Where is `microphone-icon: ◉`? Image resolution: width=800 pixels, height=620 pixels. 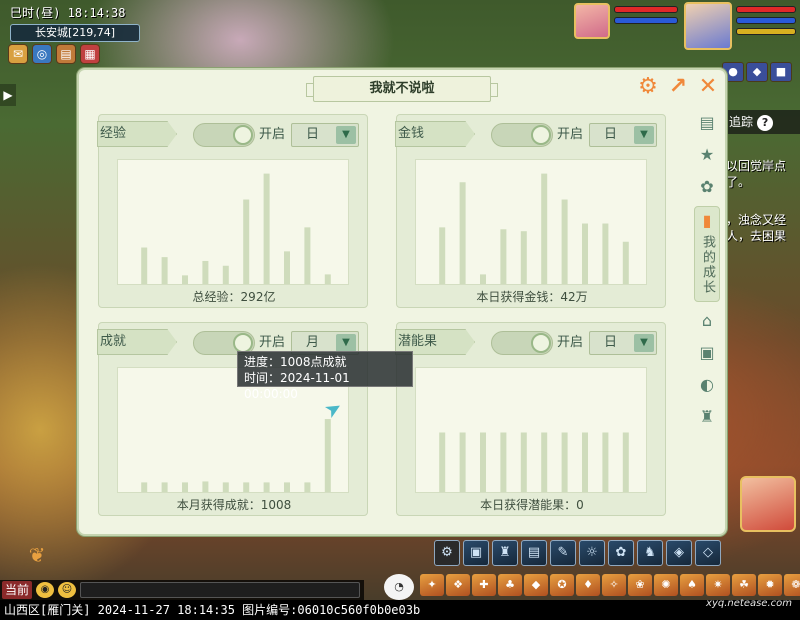
microphone-icon: ◉ is located at coordinates (45, 590).